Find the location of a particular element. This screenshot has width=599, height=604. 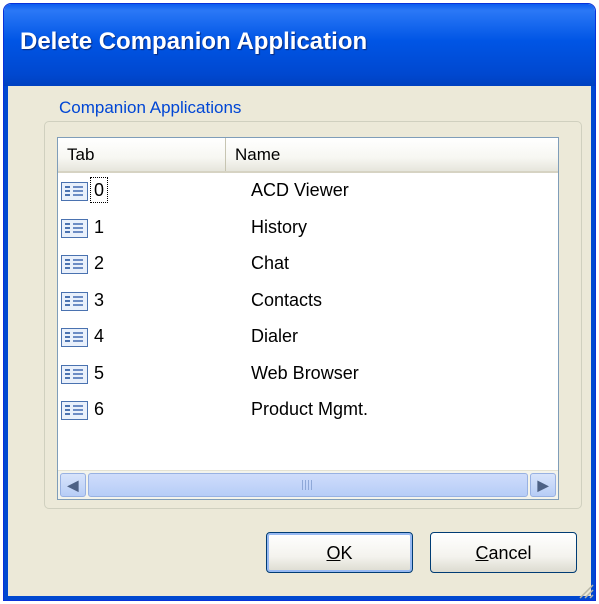

horizontal-scrollbar: ◀ ▶ is located at coordinates (308, 484).